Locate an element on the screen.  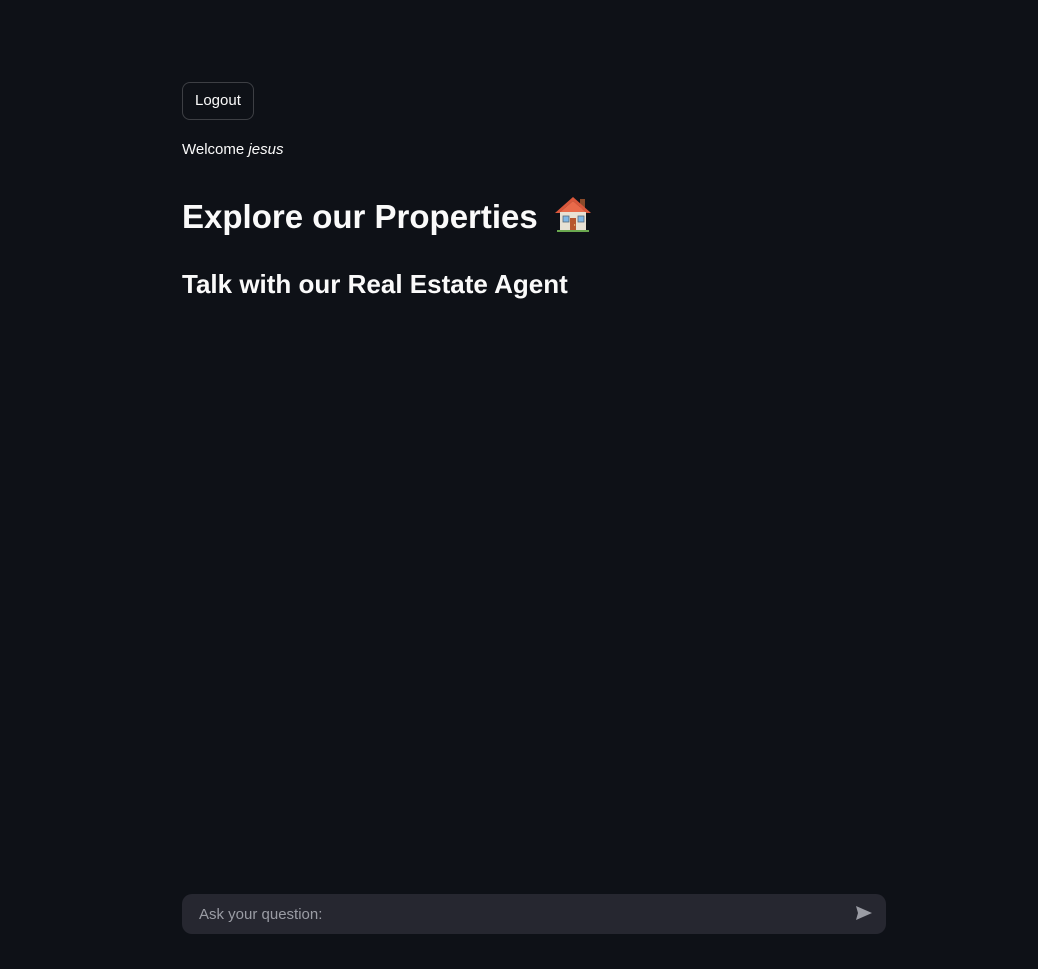
page-title: Explore our Properties is located at coordinates (387, 217).